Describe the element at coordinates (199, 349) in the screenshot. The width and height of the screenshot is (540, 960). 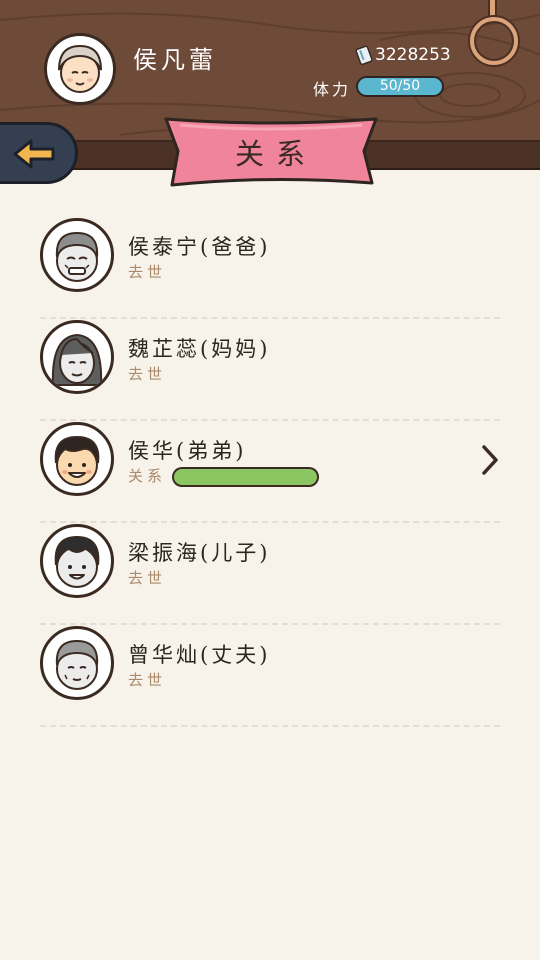
I see `relation-name: 魏芷蕊(妈妈)` at that location.